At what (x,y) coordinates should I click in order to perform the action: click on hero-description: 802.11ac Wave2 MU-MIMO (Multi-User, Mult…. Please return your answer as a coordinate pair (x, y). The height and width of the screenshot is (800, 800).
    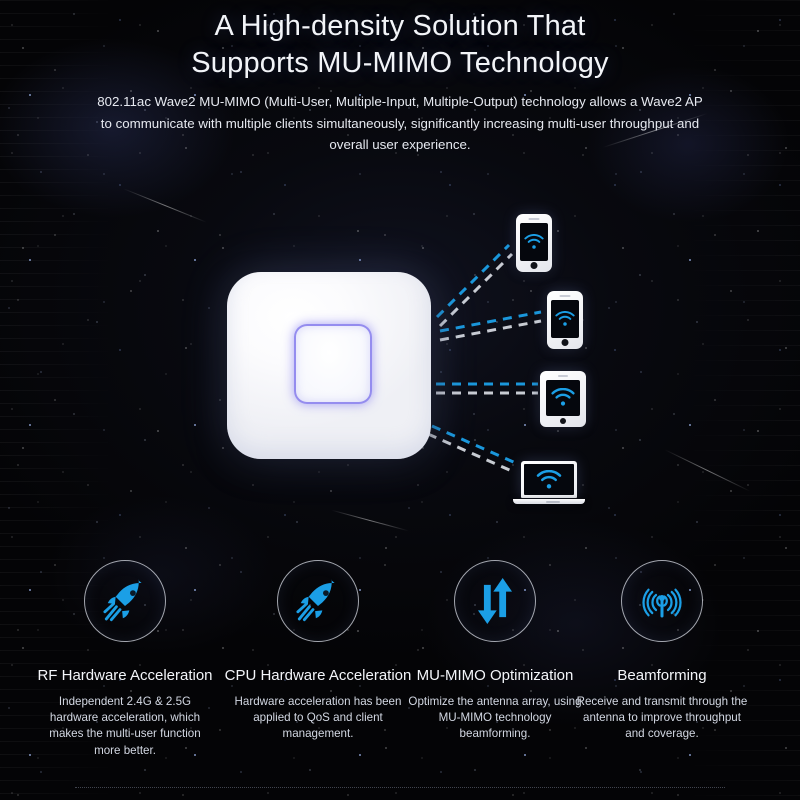
    Looking at the image, I should click on (400, 123).